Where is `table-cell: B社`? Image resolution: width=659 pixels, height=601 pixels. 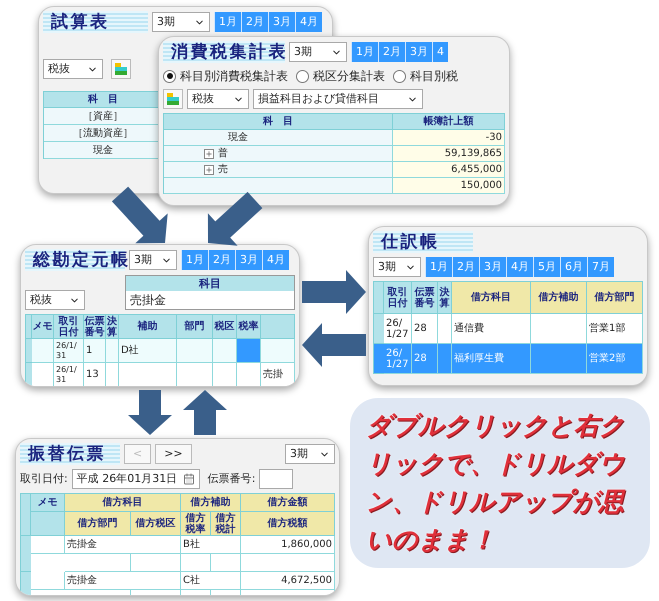
table-cell: B社 is located at coordinates (211, 545).